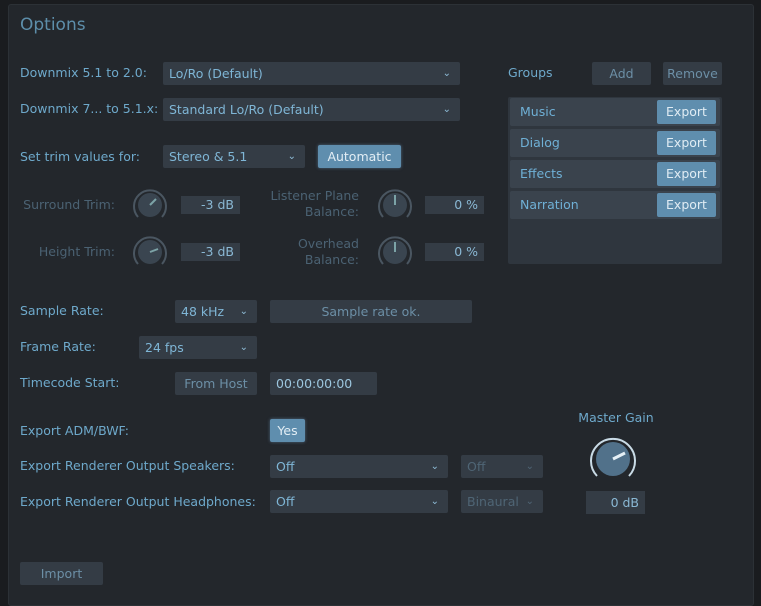 The image size is (761, 606). I want to click on downmix-7-select: Standard Lo/Ro (Default) ⌄, so click(311, 109).